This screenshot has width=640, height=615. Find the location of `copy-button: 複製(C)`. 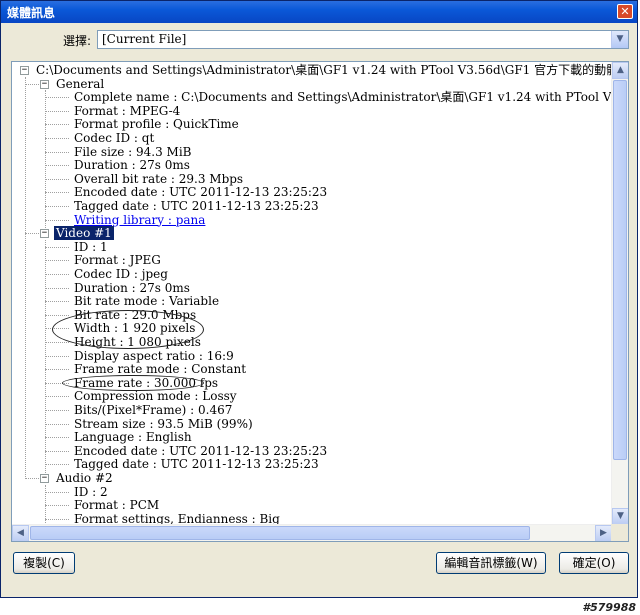

copy-button: 複製(C) is located at coordinates (44, 563).